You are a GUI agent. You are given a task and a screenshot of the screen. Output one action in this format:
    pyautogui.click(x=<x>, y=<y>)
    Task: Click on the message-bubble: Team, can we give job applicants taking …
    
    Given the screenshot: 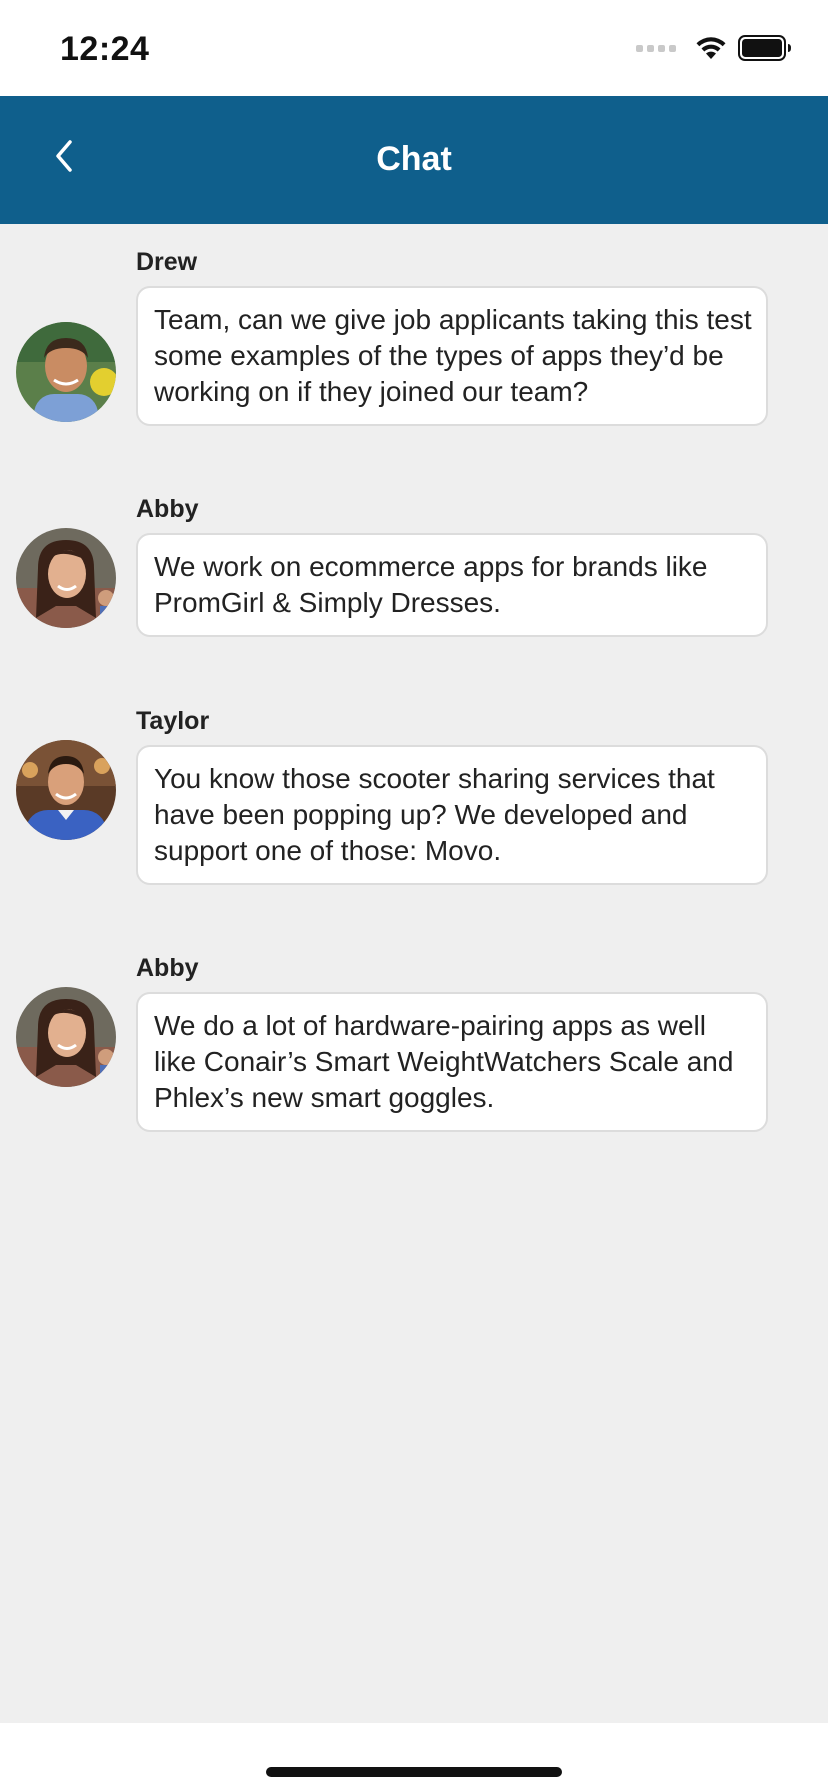 What is the action you would take?
    pyautogui.click(x=452, y=356)
    